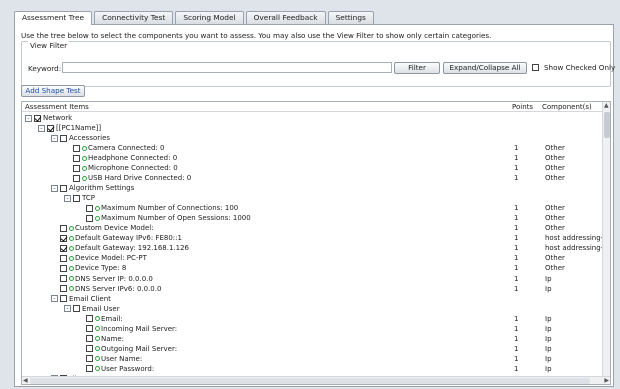 This screenshot has height=389, width=620. What do you see at coordinates (53, 18) in the screenshot?
I see `tab-assessment-tree: Assessment Tree` at bounding box center [53, 18].